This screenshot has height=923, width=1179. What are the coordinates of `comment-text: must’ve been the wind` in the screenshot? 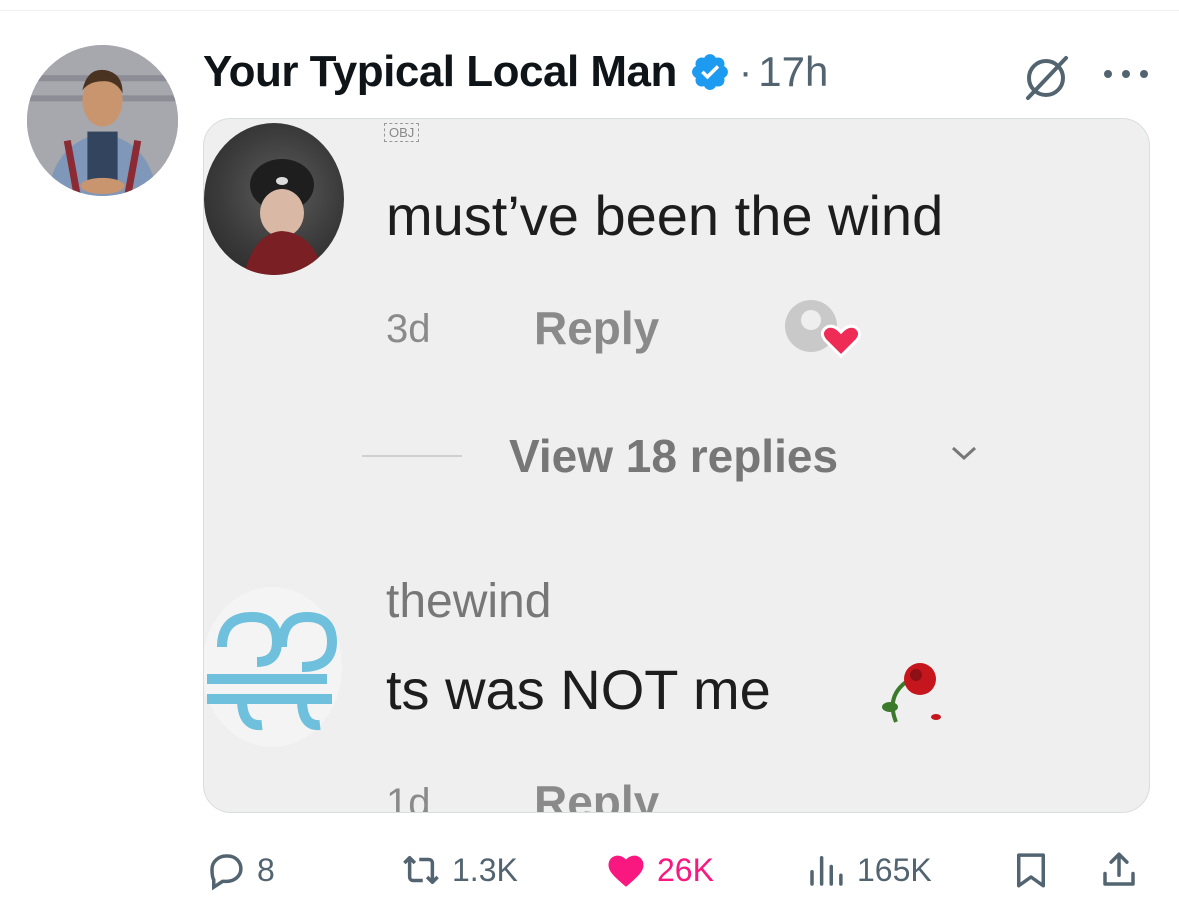 It's located at (665, 215).